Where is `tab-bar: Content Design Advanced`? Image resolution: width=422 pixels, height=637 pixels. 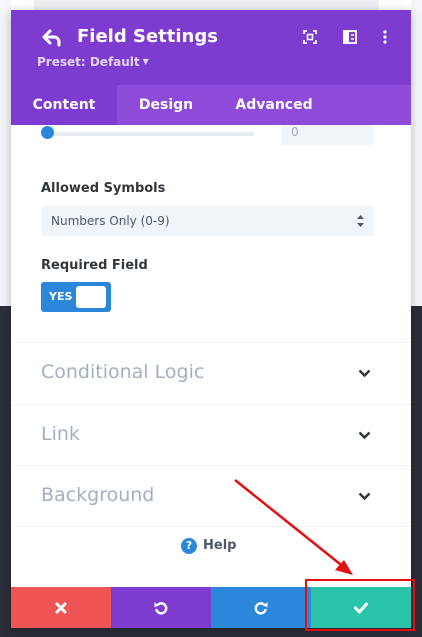
tab-bar: Content Design Advanced is located at coordinates (211, 105).